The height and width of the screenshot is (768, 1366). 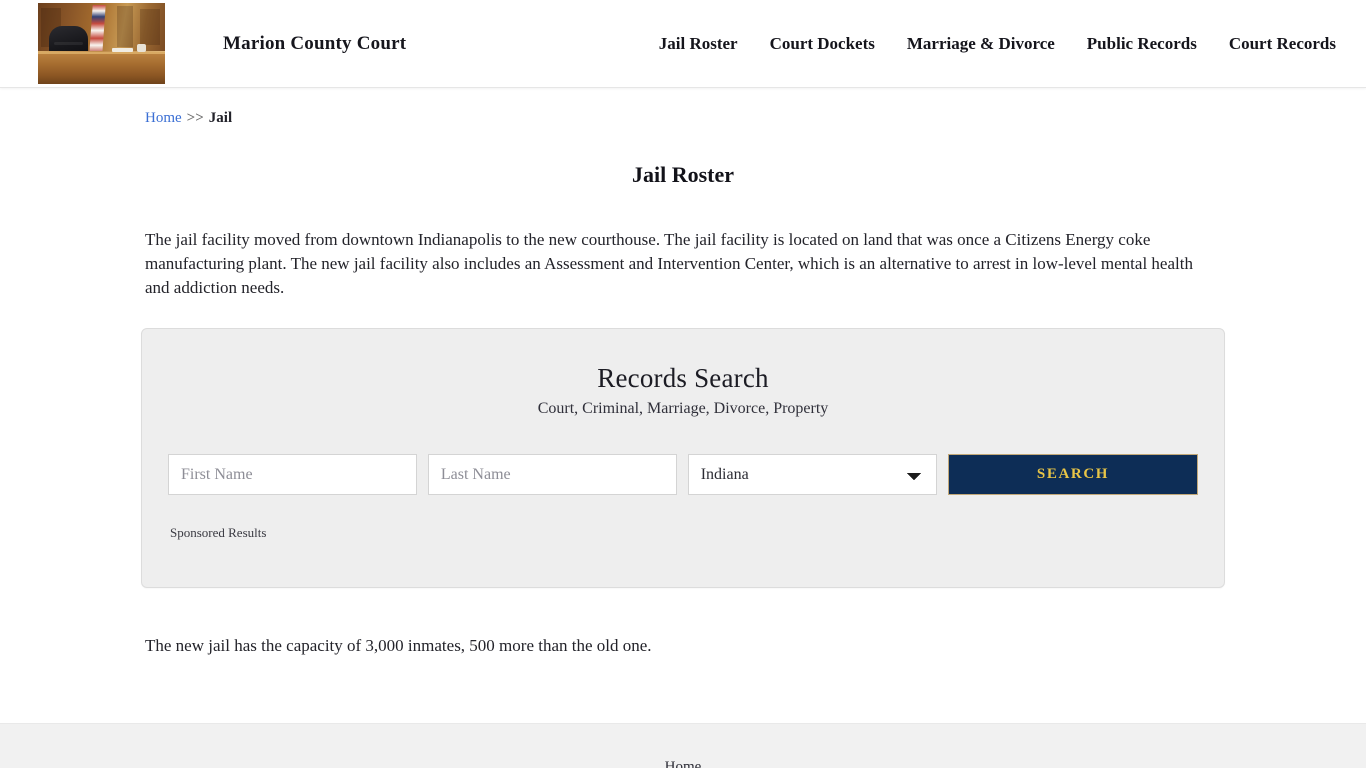 What do you see at coordinates (1072, 475) in the screenshot?
I see `search-button: SEARCH` at bounding box center [1072, 475].